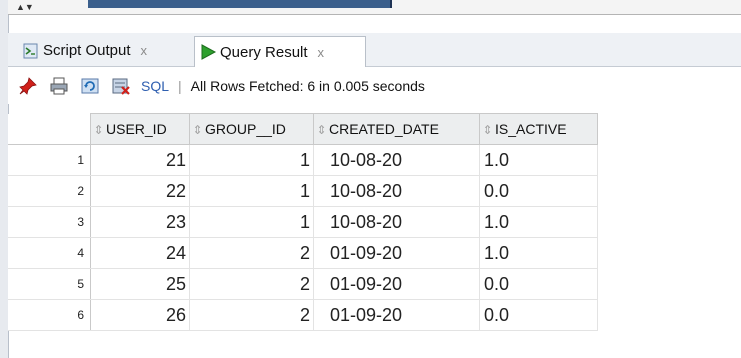 The image size is (741, 358). I want to click on editor-top-strip: ▲▼, so click(374, 7).